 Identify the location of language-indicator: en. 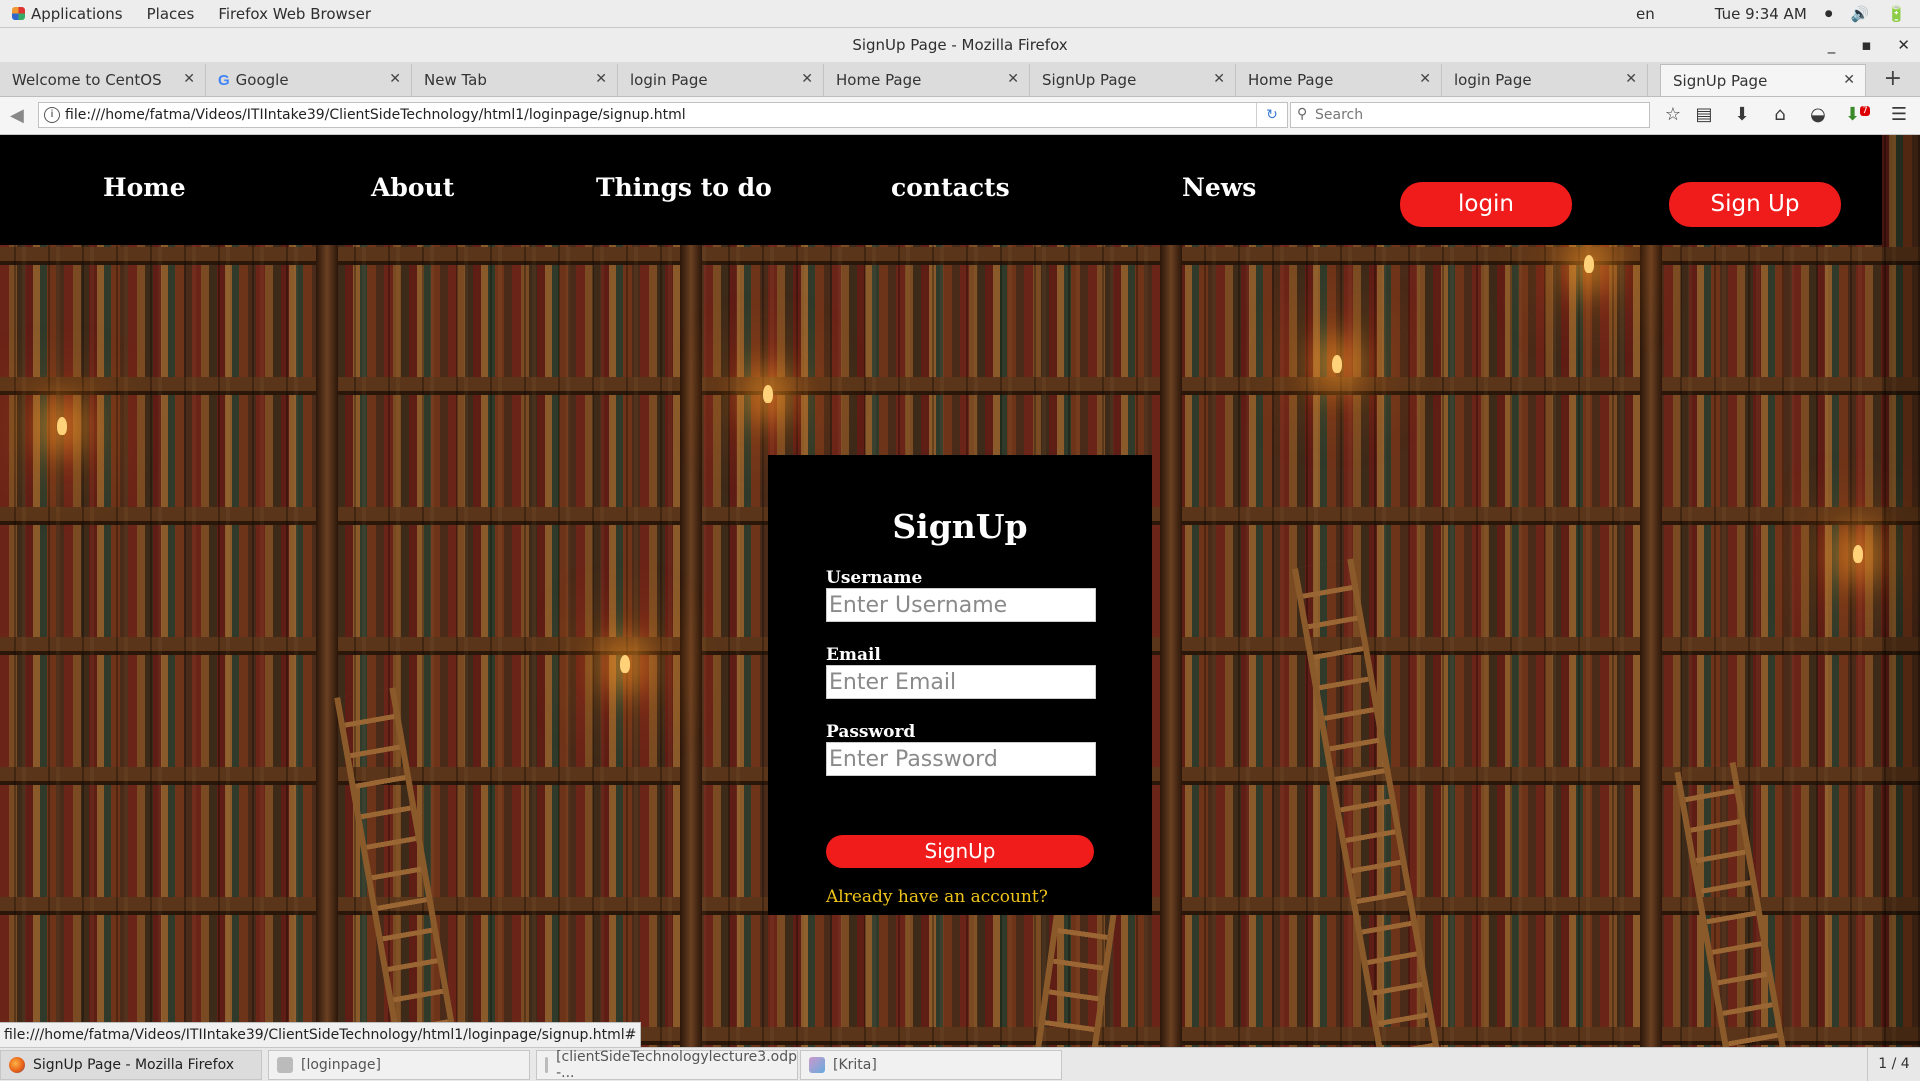
(1645, 14).